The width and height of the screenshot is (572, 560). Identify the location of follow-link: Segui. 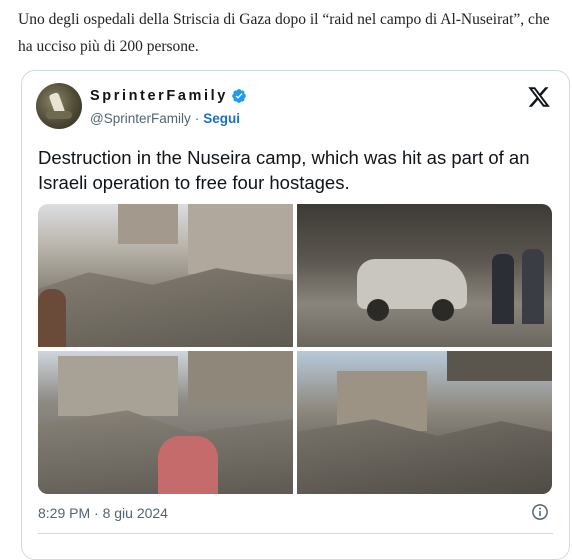
(221, 118).